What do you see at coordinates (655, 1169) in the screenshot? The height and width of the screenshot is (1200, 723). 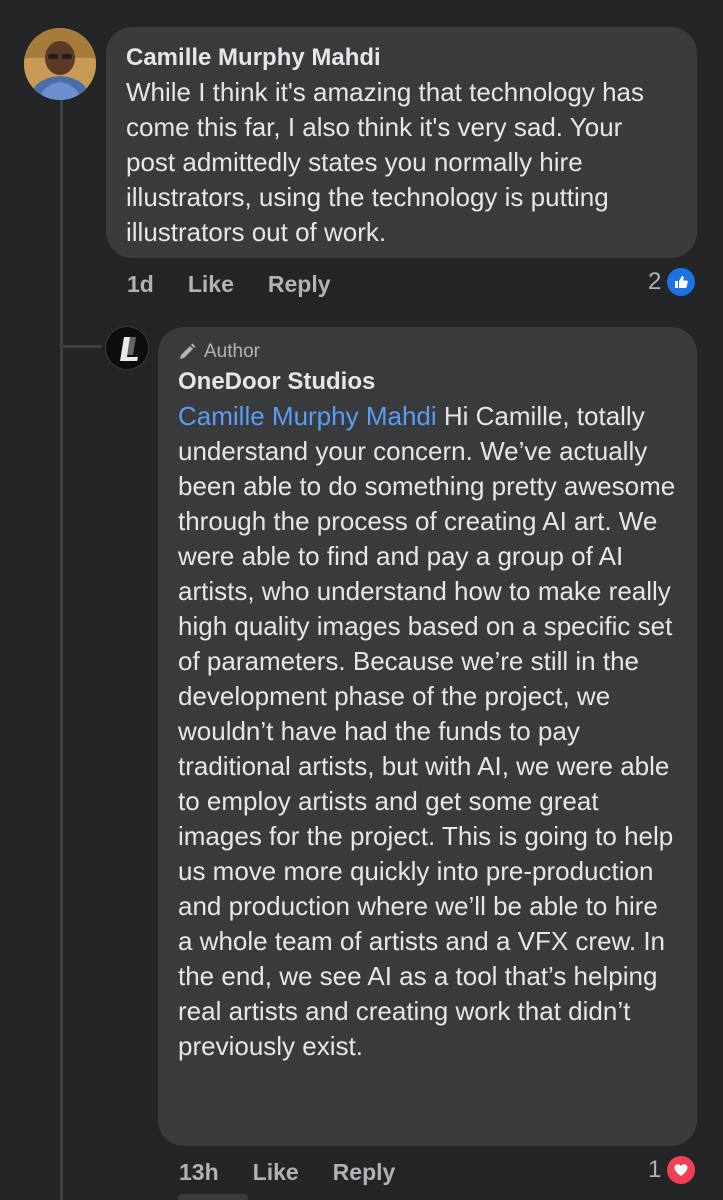 I see `reaction-count: 1` at bounding box center [655, 1169].